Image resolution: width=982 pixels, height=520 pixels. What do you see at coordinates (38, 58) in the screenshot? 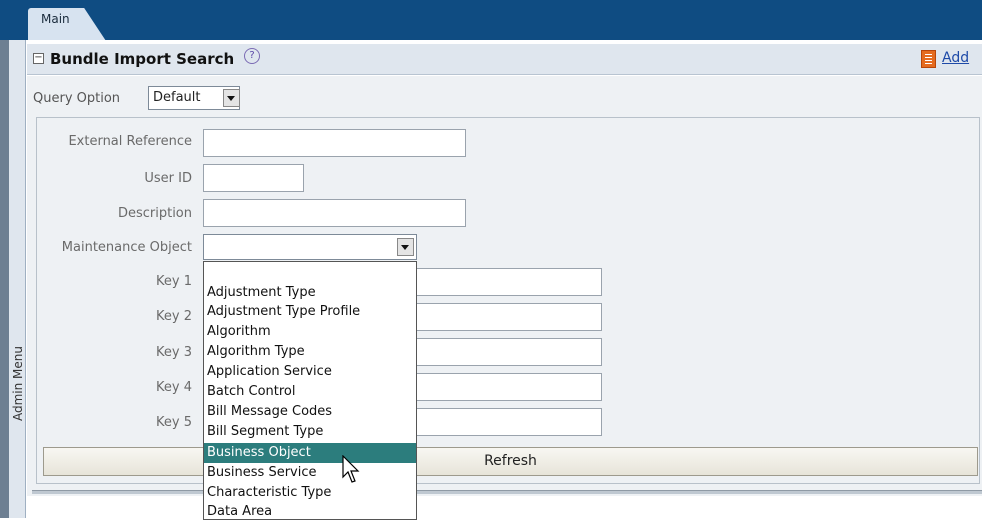
I see `collapse-icon: −` at bounding box center [38, 58].